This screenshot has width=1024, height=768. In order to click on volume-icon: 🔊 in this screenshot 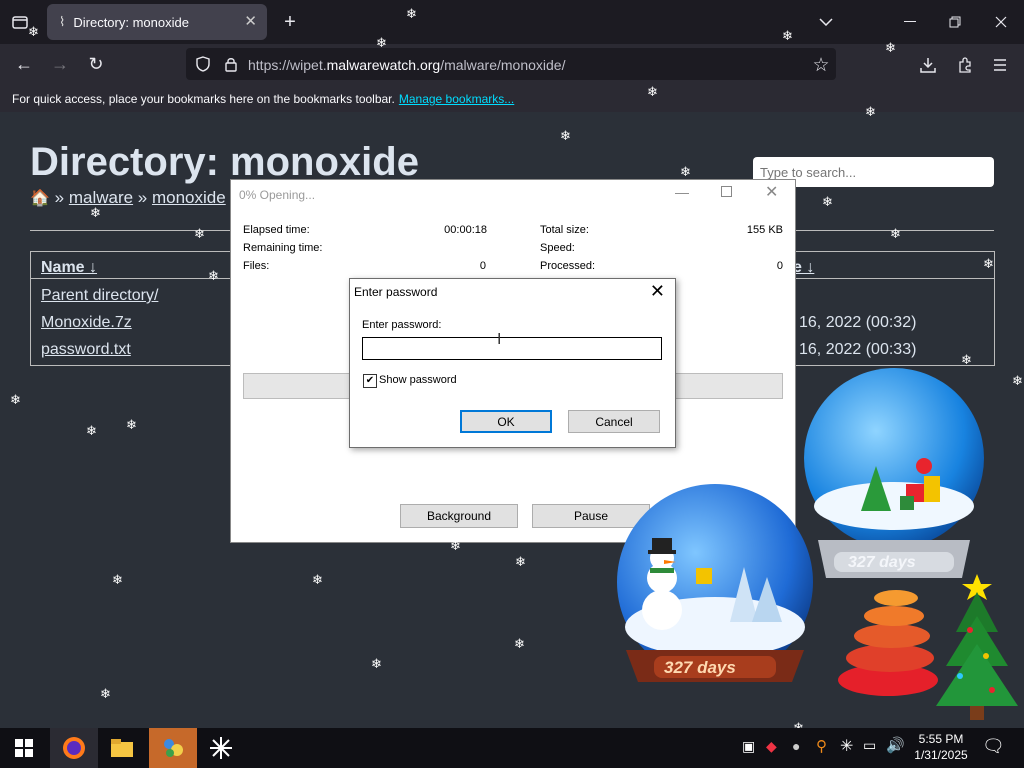, I will do `click(895, 745)`.